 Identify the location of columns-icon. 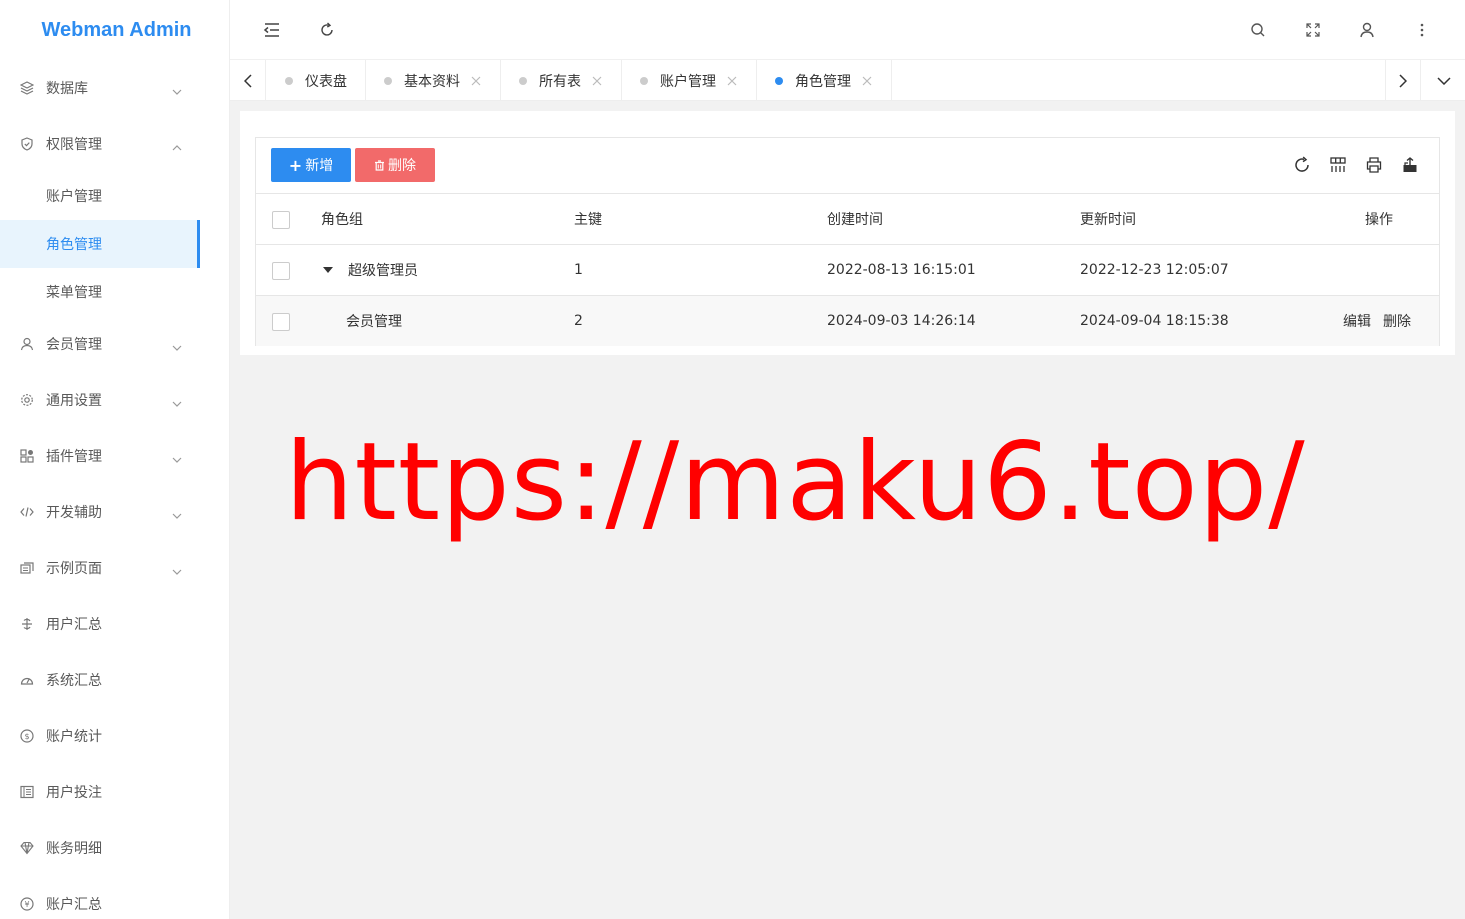
(1338, 165).